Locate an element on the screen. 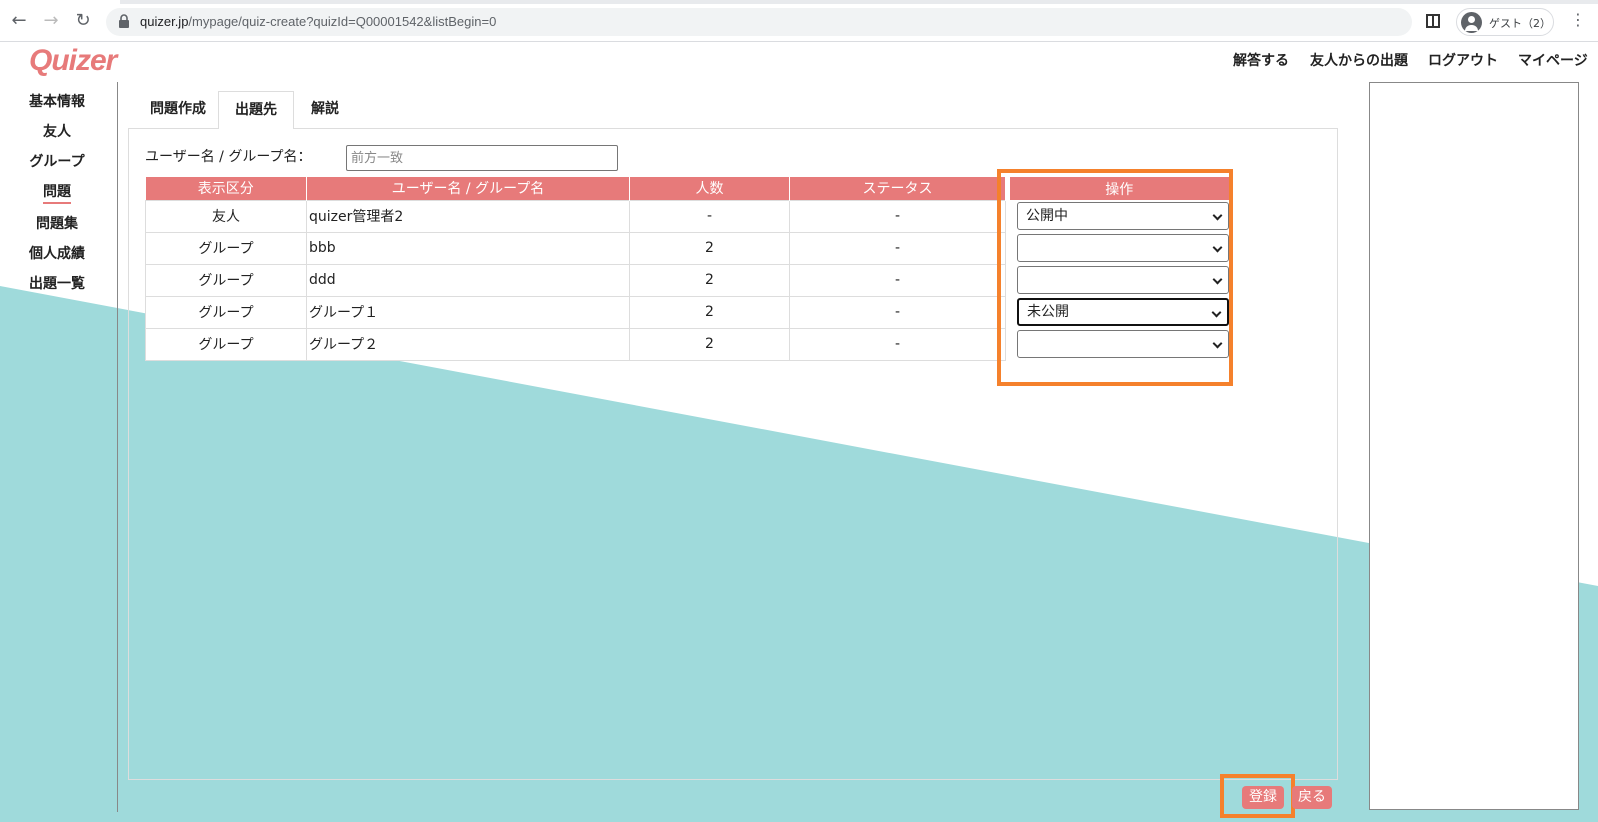 This screenshot has height=822, width=1598. nav-logout: ログアウト is located at coordinates (1463, 60).